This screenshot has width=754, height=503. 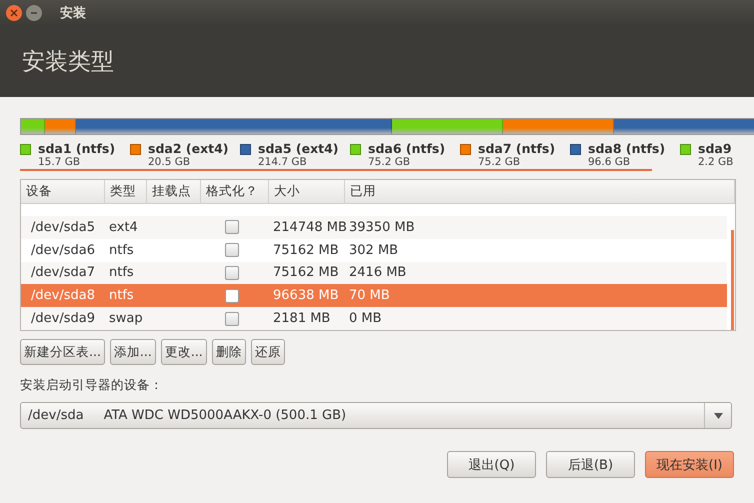 What do you see at coordinates (63, 227) in the screenshot?
I see `device-cell-text: /dev/sda5` at bounding box center [63, 227].